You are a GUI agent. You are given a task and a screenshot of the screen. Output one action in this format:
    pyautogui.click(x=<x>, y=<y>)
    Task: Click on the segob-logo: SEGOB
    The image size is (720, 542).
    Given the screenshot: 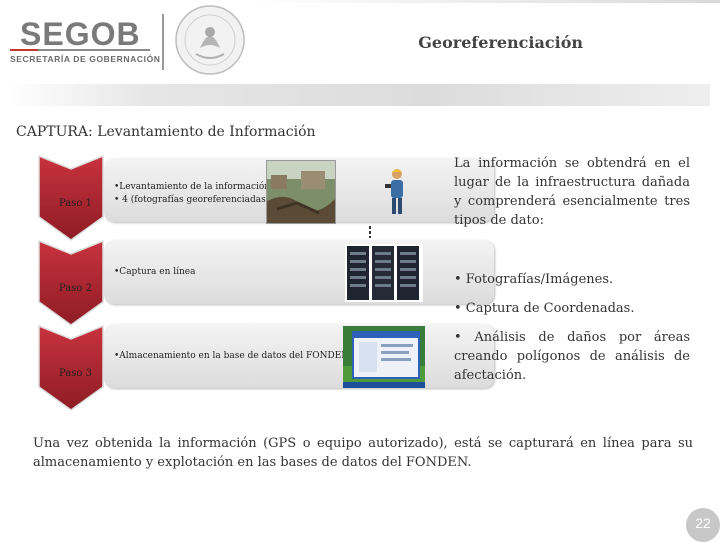 What is the action you would take?
    pyautogui.click(x=80, y=34)
    